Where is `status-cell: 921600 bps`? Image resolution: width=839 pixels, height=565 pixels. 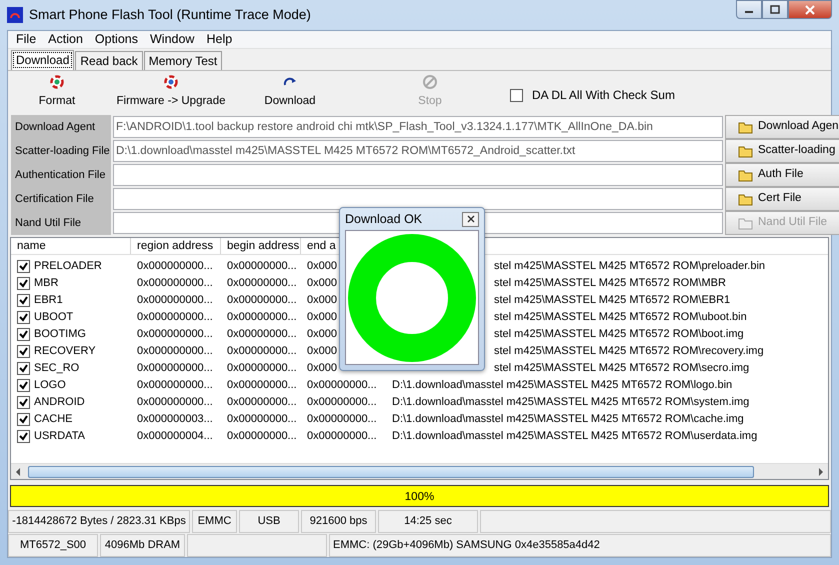 status-cell: 921600 bps is located at coordinates (338, 521).